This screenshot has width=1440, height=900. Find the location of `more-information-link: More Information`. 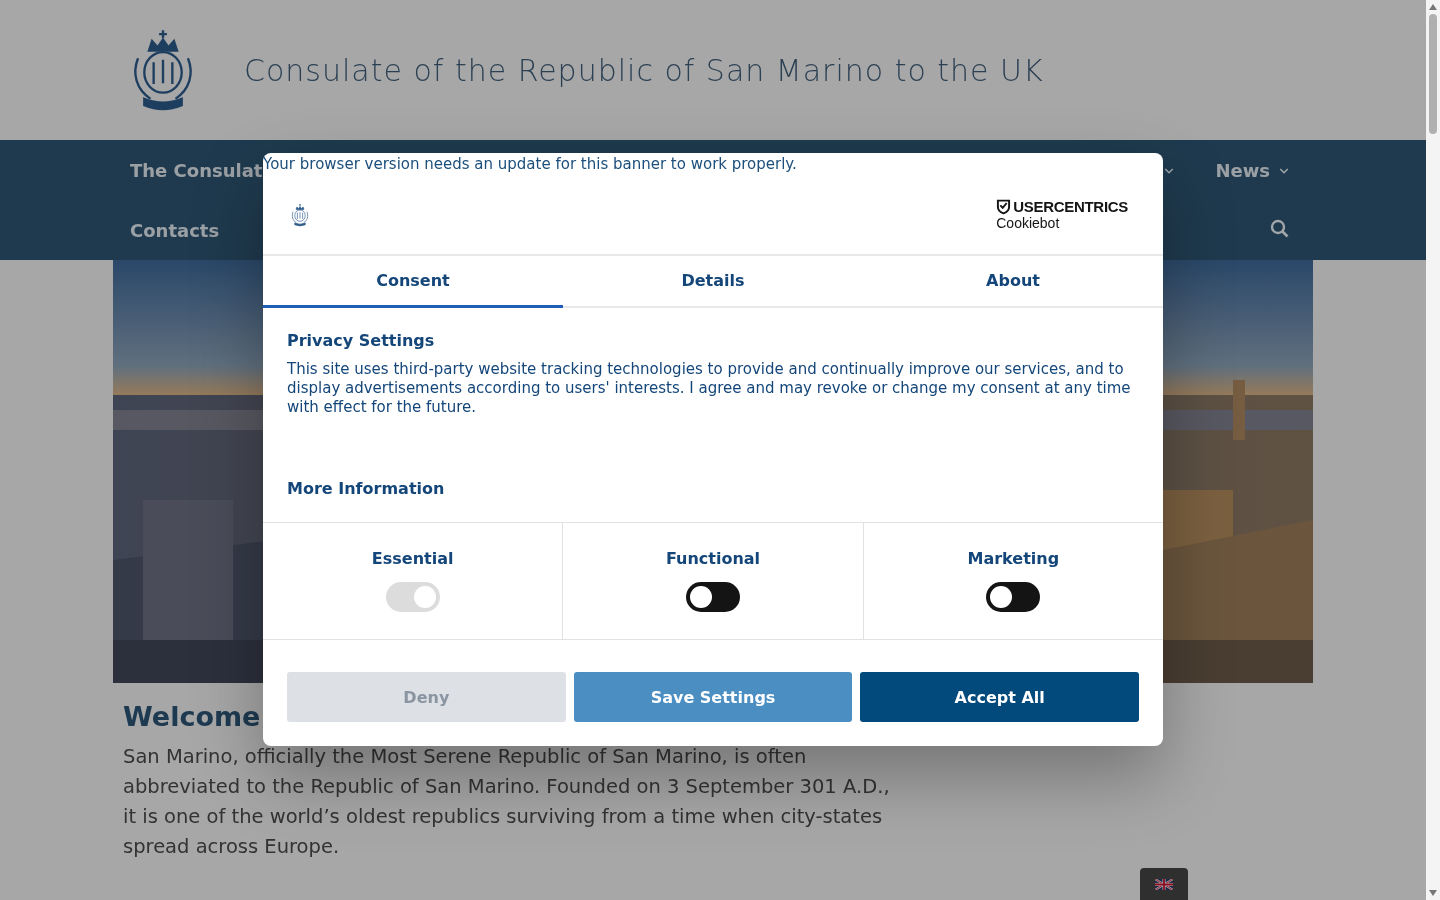

more-information-link: More Information is located at coordinates (366, 488).